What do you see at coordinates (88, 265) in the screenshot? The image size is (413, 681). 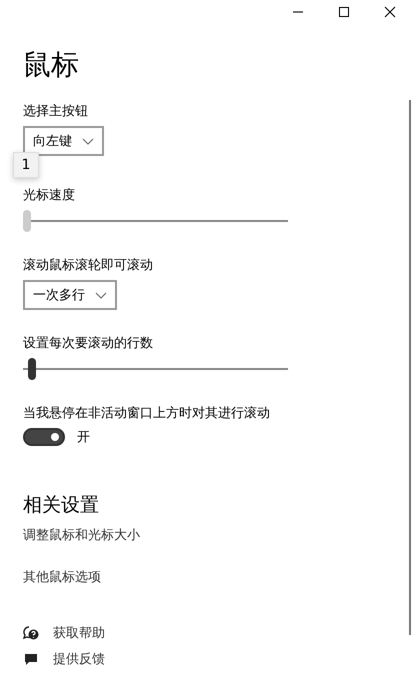 I see `setting-label: 滚动鼠标滚轮即可滚动` at bounding box center [88, 265].